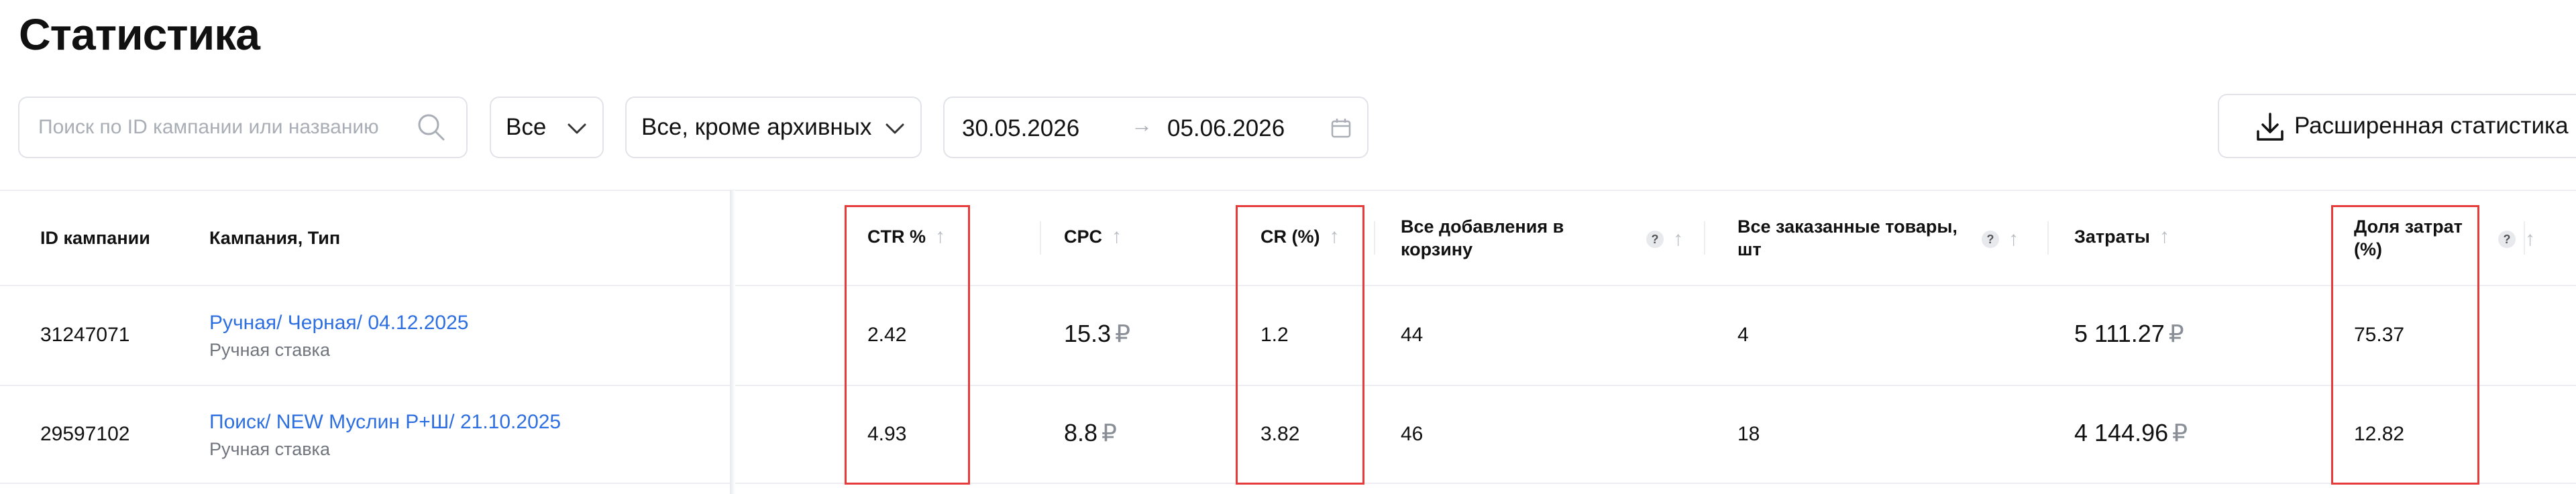 The width and height of the screenshot is (2576, 494). I want to click on header-cart-controls: ? ↑, so click(1661, 239).